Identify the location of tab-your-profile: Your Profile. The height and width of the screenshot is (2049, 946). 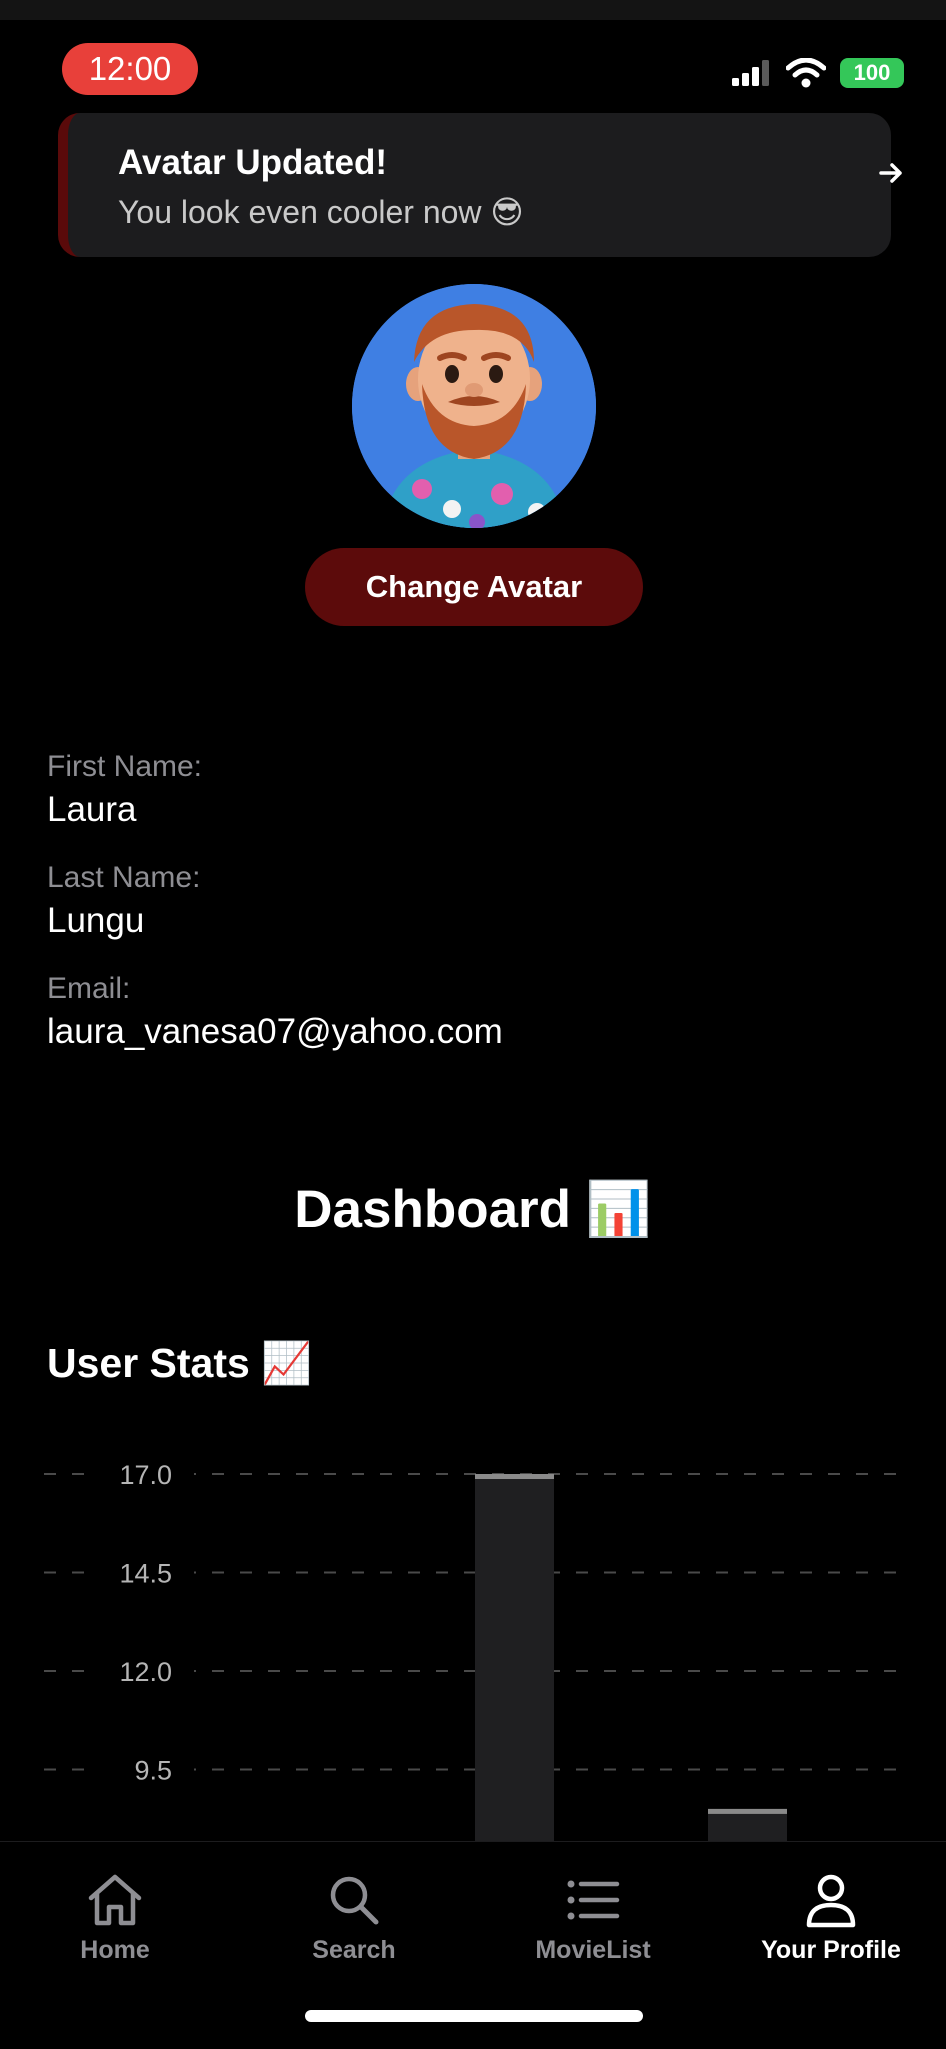
(831, 1918).